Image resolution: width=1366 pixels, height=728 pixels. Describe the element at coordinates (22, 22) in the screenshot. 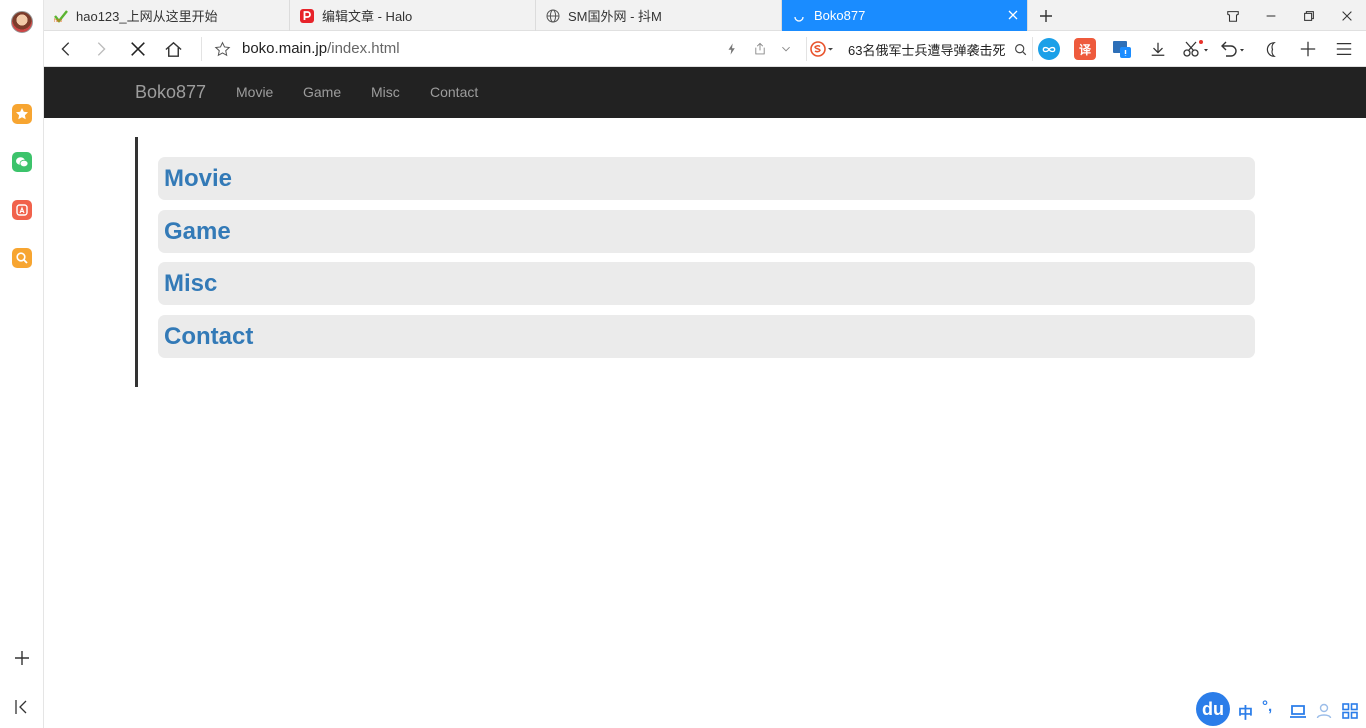

I see `user-avatar` at that location.